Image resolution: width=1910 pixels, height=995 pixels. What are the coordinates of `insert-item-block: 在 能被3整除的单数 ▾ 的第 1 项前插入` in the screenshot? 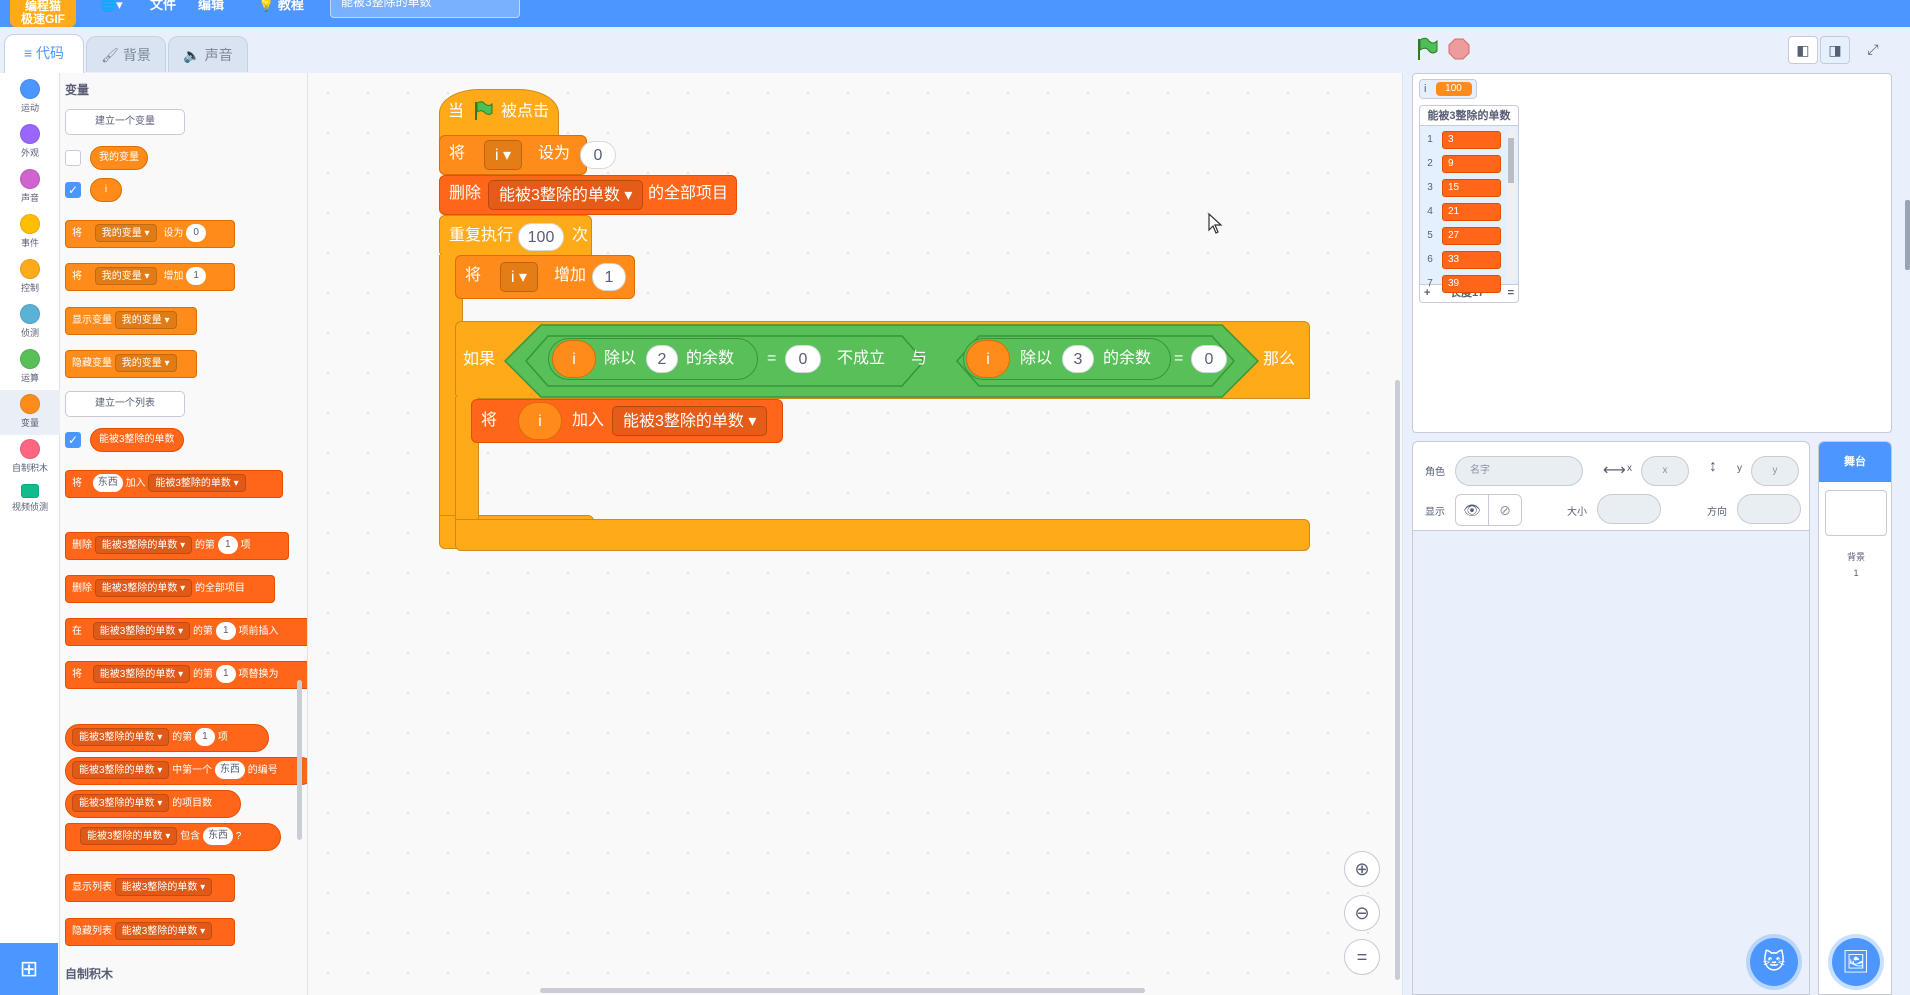 It's located at (186, 632).